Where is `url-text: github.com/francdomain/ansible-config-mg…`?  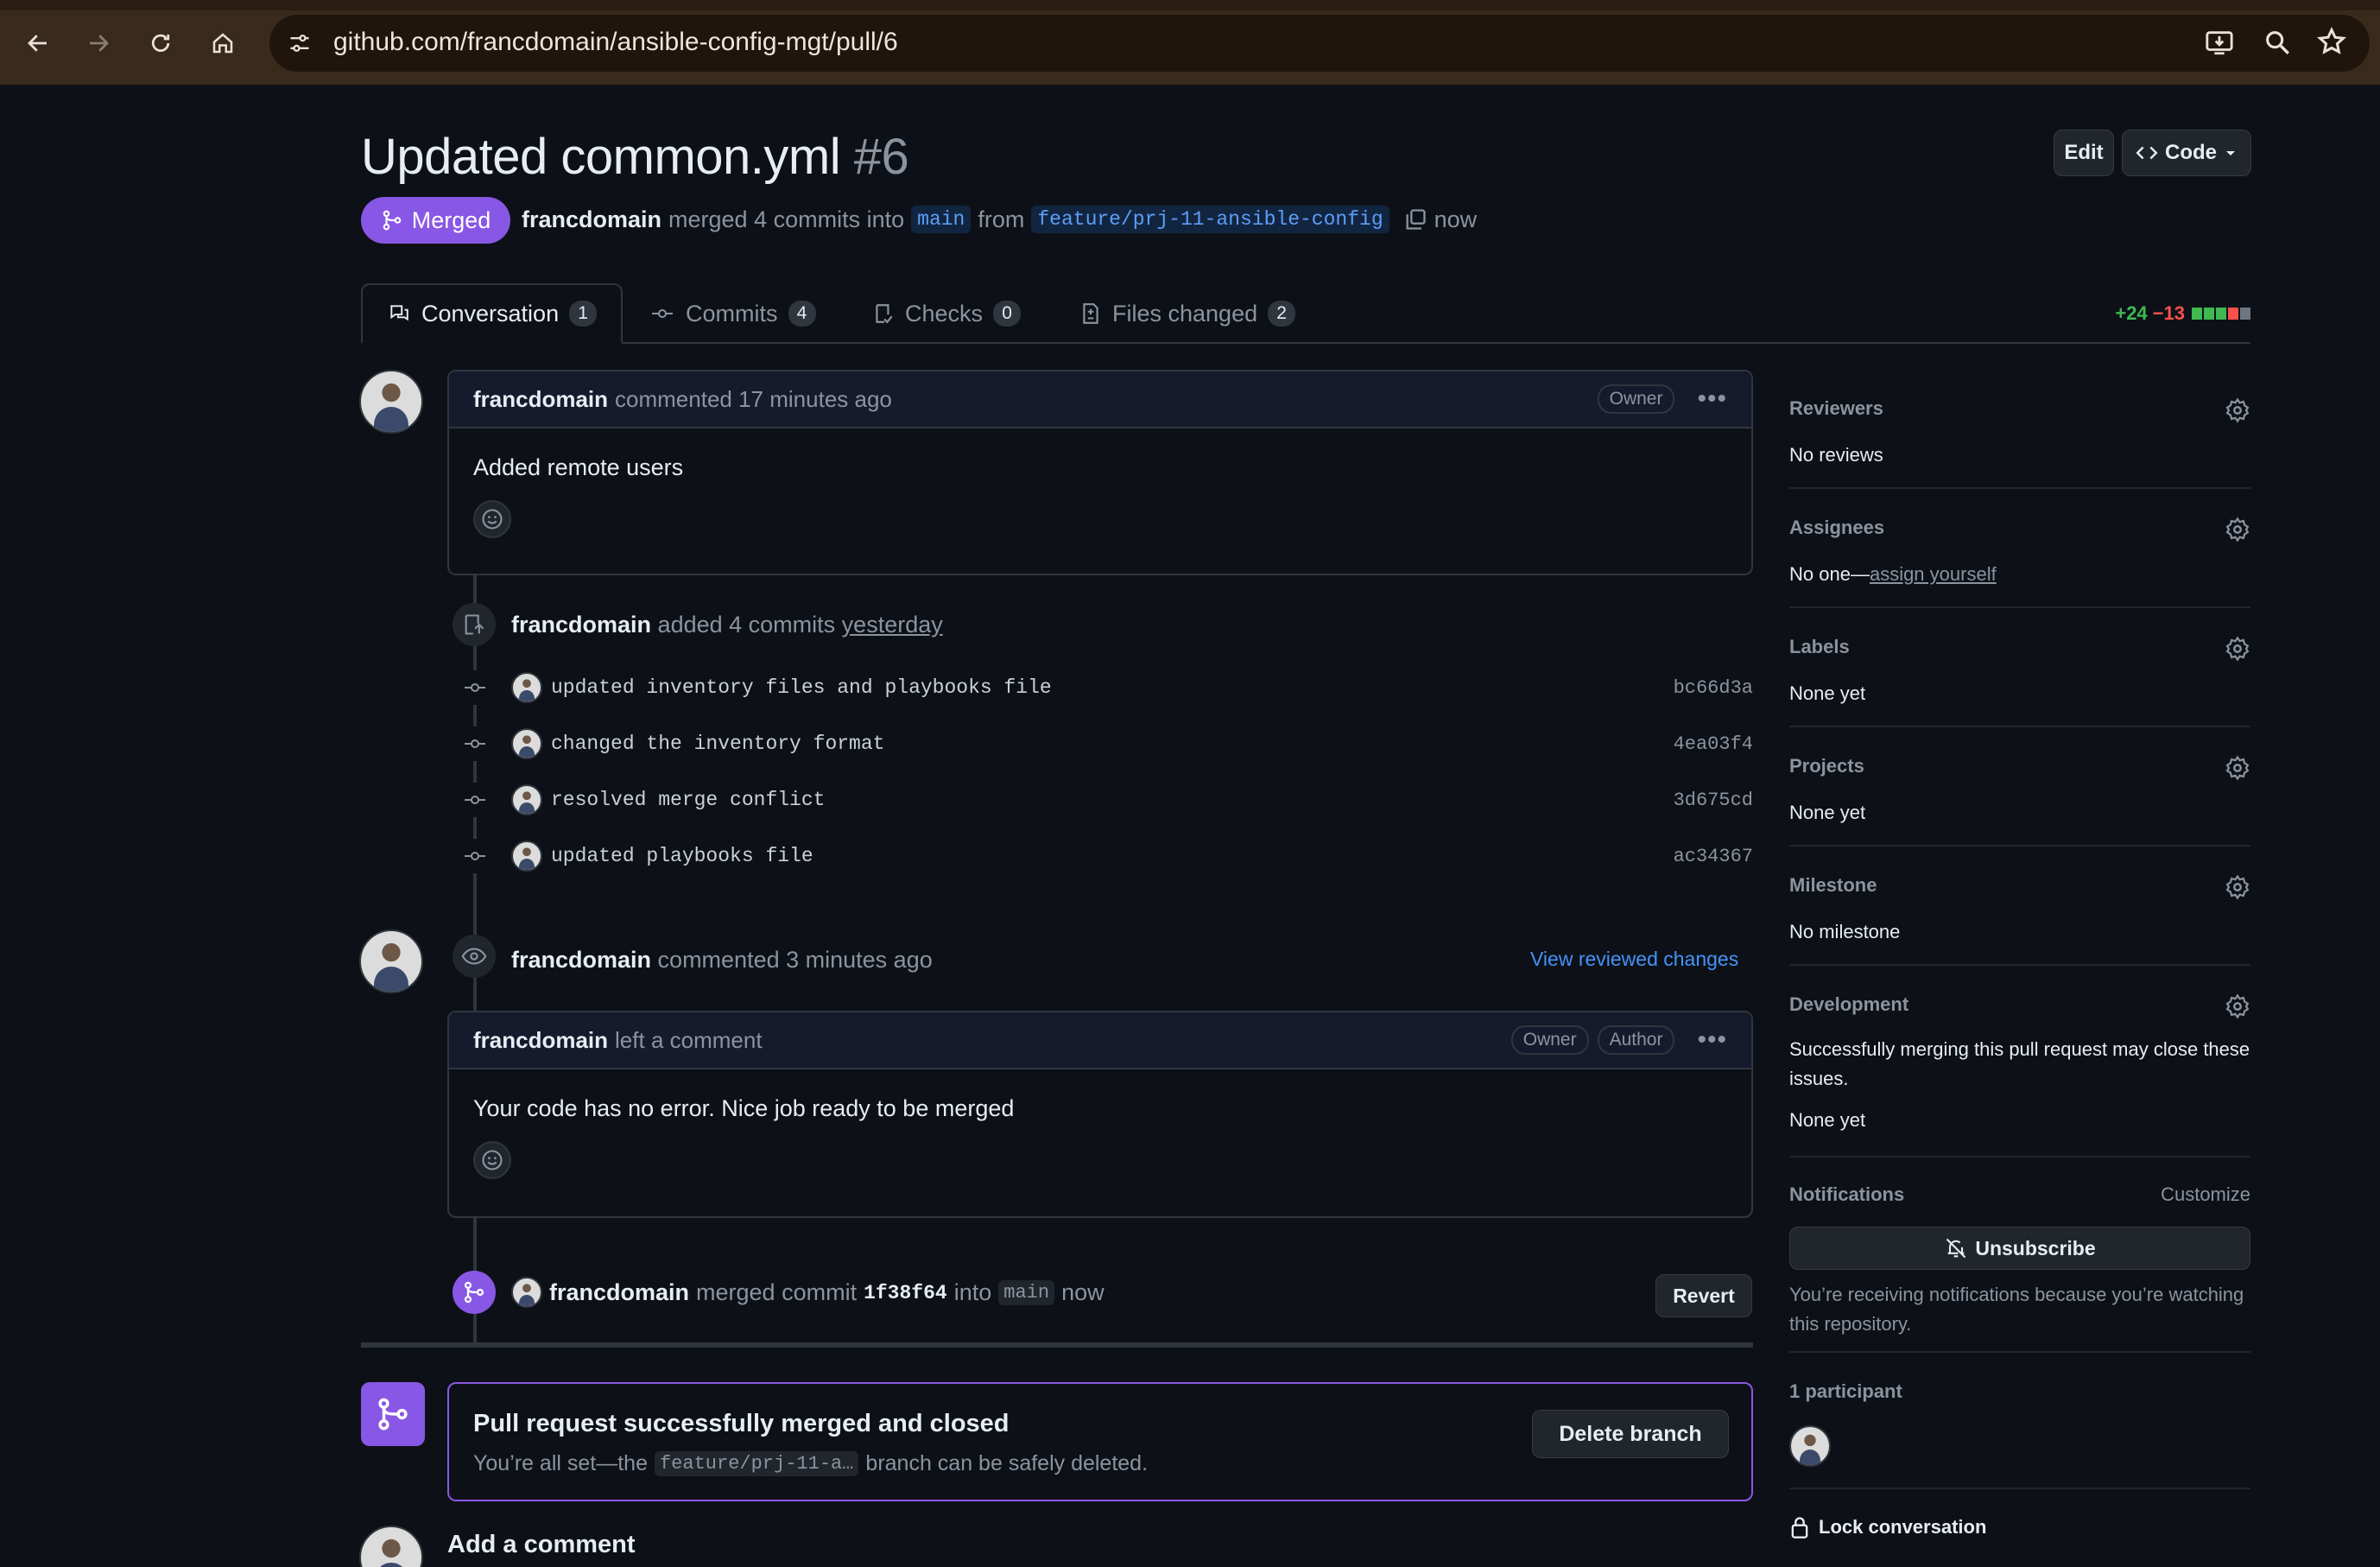
url-text: github.com/francdomain/ansible-config-mg… is located at coordinates (616, 42).